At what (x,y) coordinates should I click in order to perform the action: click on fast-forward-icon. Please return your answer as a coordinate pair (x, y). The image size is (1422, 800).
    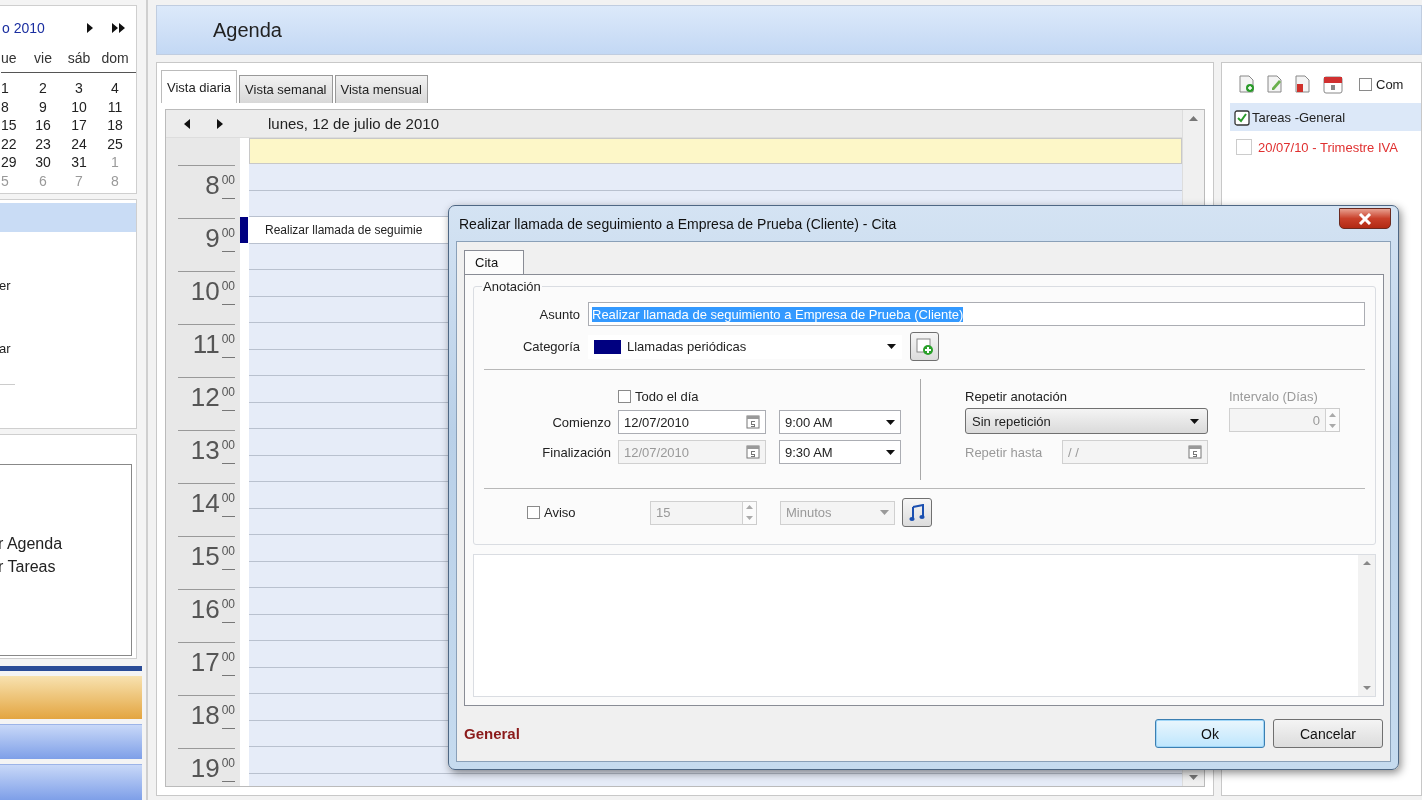
    Looking at the image, I should click on (119, 28).